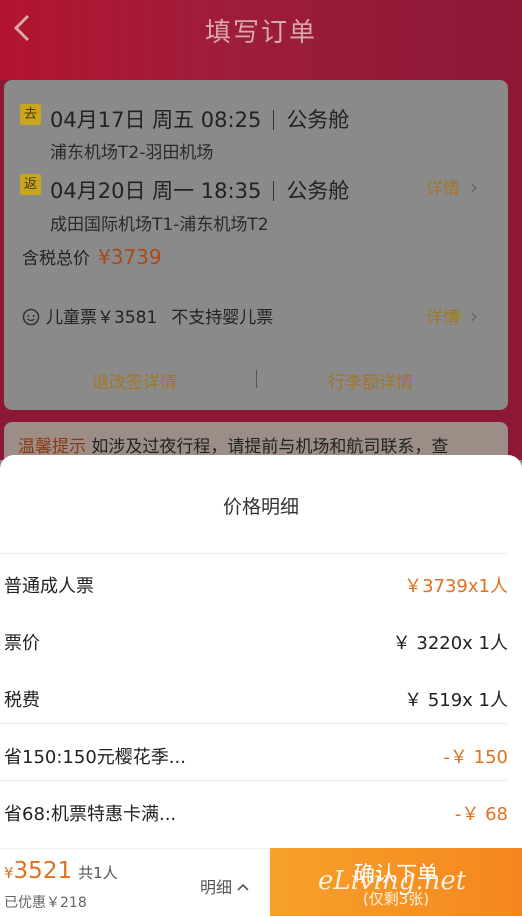 This screenshot has width=522, height=917. What do you see at coordinates (396, 874) in the screenshot?
I see `confirm-order-label: 确认下单` at bounding box center [396, 874].